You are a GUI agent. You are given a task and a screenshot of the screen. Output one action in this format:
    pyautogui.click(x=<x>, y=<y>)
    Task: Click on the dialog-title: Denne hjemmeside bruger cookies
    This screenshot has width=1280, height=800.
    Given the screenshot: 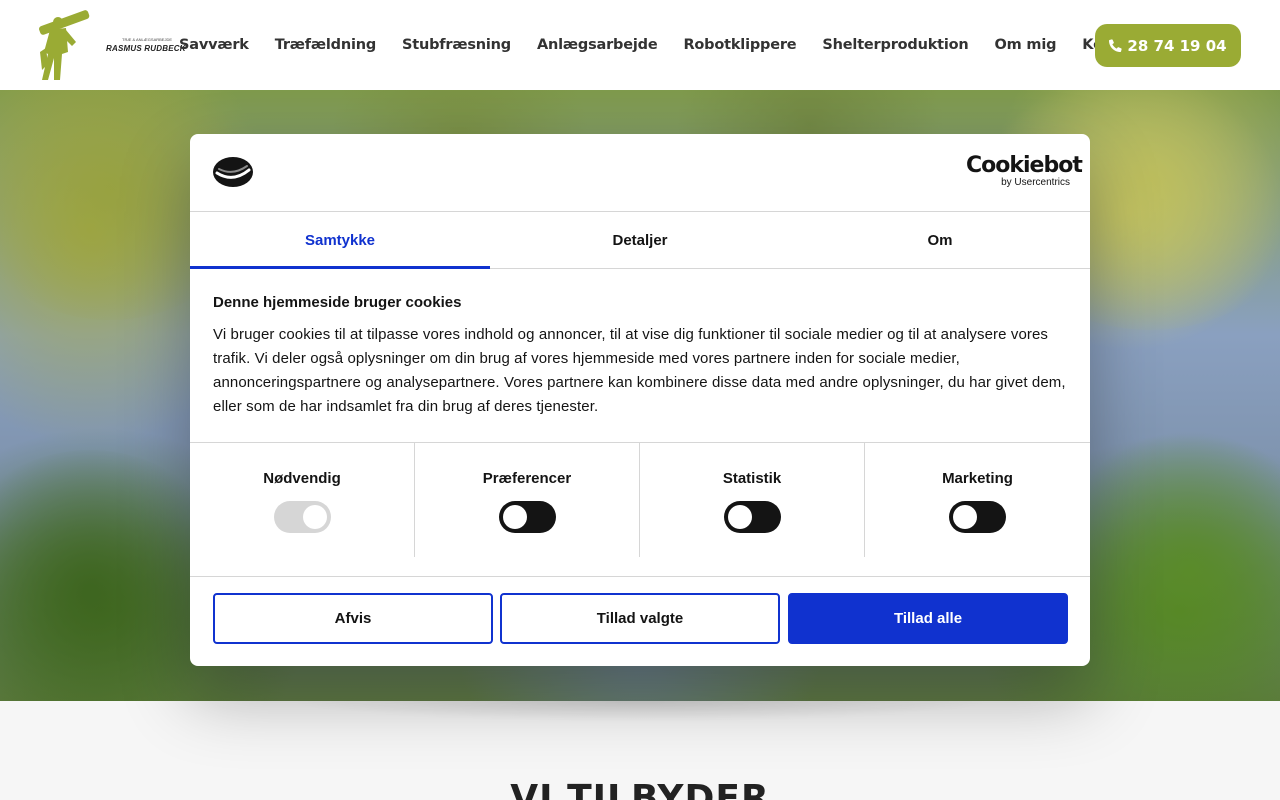 What is the action you would take?
    pyautogui.click(x=337, y=302)
    